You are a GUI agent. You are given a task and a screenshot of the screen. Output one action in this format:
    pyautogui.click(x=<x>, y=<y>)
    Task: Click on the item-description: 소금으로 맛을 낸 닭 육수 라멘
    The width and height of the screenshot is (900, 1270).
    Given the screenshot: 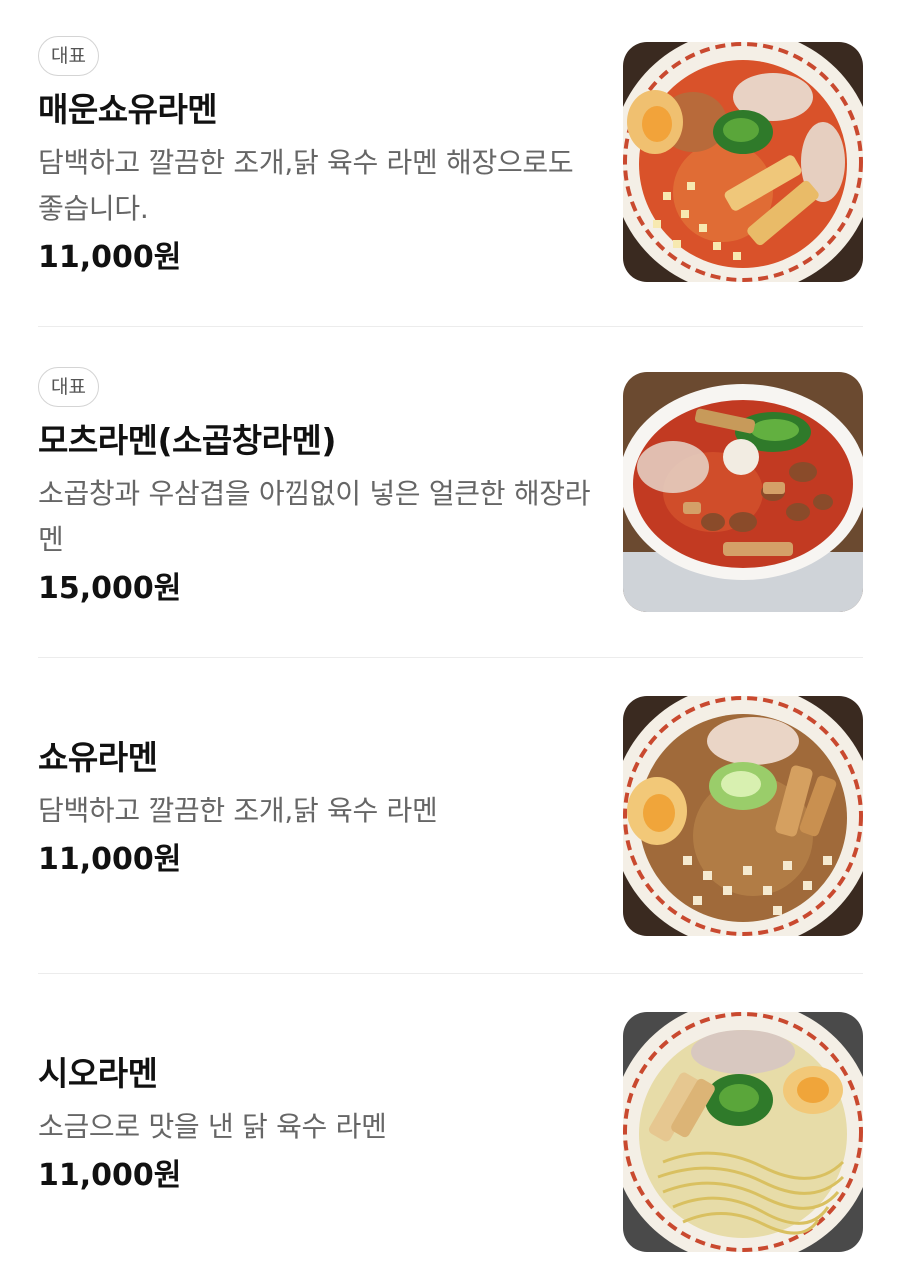 What is the action you would take?
    pyautogui.click(x=212, y=1126)
    